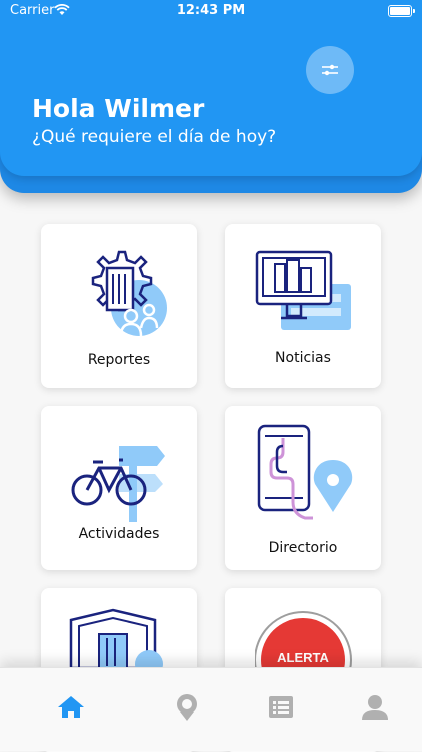 Image resolution: width=422 pixels, height=752 pixels. What do you see at coordinates (303, 657) in the screenshot?
I see `alert-label: ALERTA` at bounding box center [303, 657].